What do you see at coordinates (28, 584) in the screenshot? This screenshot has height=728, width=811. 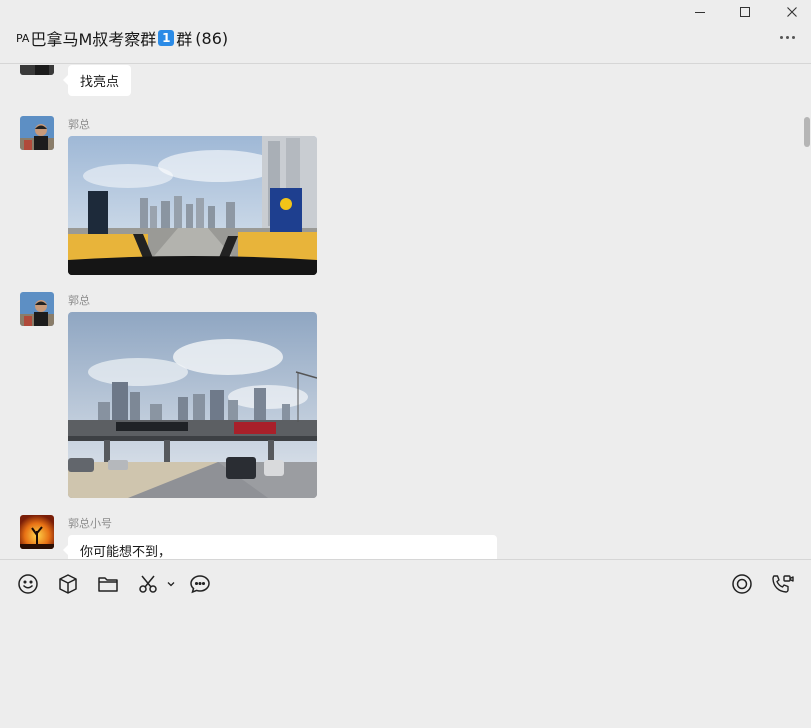 I see `emoji-icon` at bounding box center [28, 584].